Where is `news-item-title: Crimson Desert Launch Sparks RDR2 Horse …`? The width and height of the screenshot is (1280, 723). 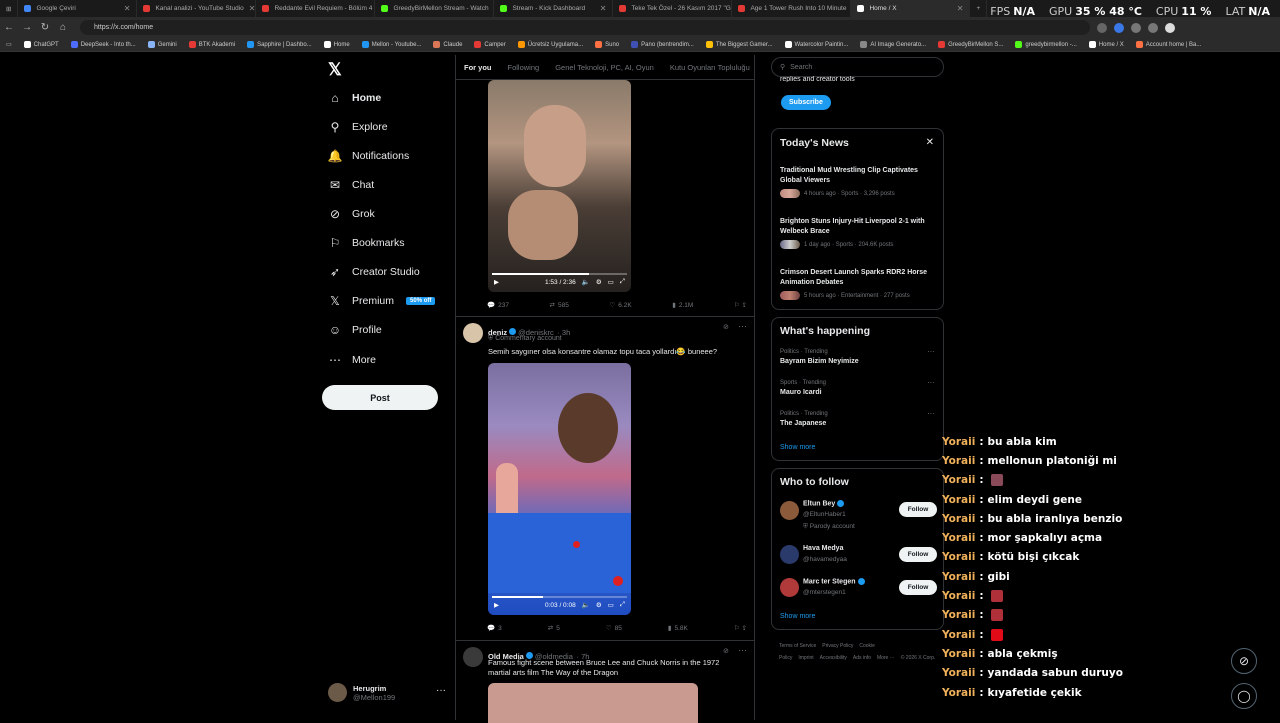
news-item-title: Crimson Desert Launch Sparks RDR2 Horse … is located at coordinates (860, 277).